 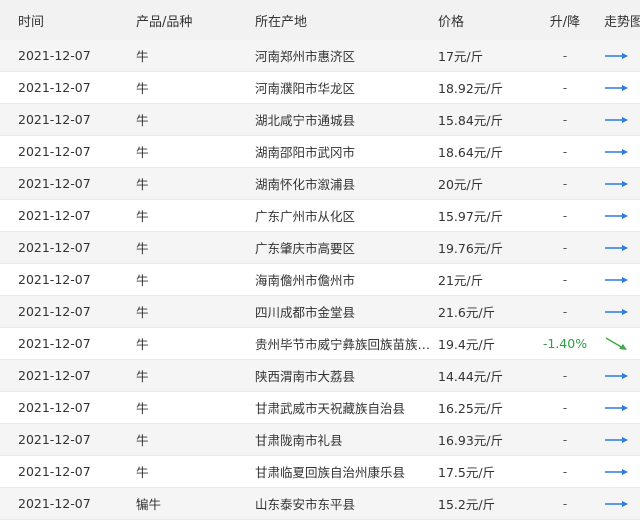 I want to click on cell-location: 广东广州市从化区, so click(x=346, y=215).